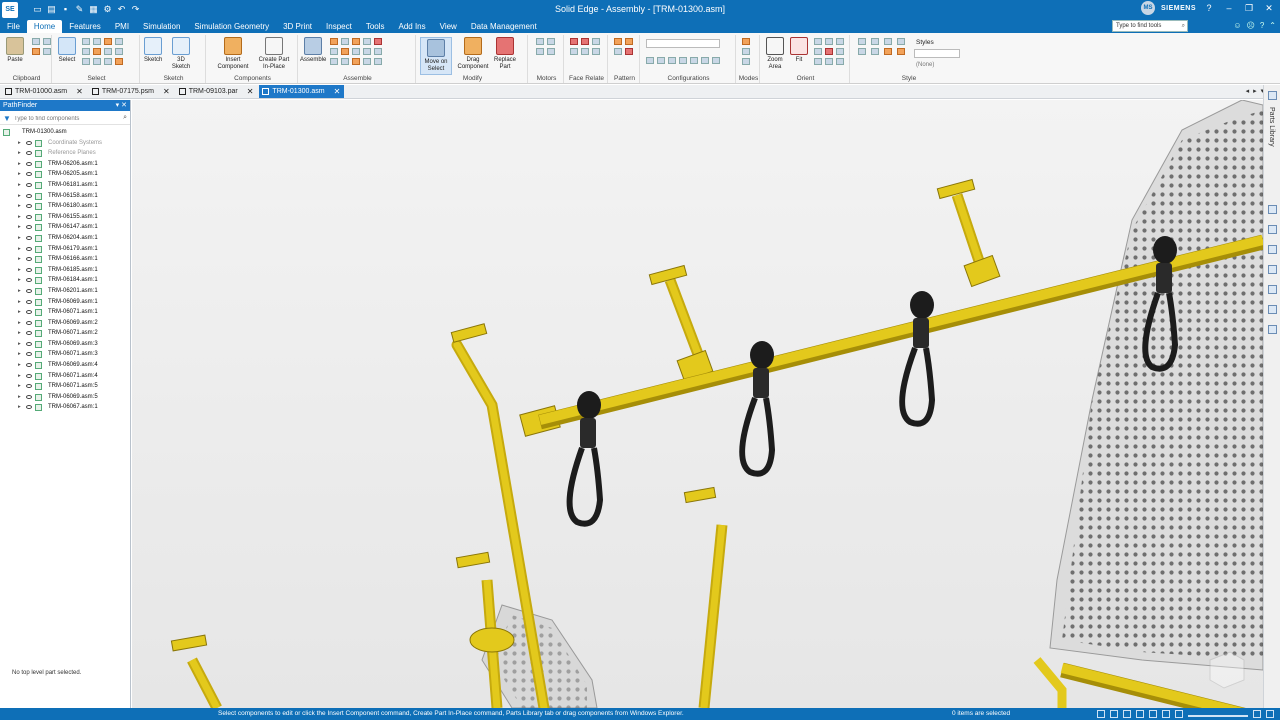  Describe the element at coordinates (65, 386) in the screenshot. I see `tree-item-component: ▸ TRM-06071.asm:5` at that location.